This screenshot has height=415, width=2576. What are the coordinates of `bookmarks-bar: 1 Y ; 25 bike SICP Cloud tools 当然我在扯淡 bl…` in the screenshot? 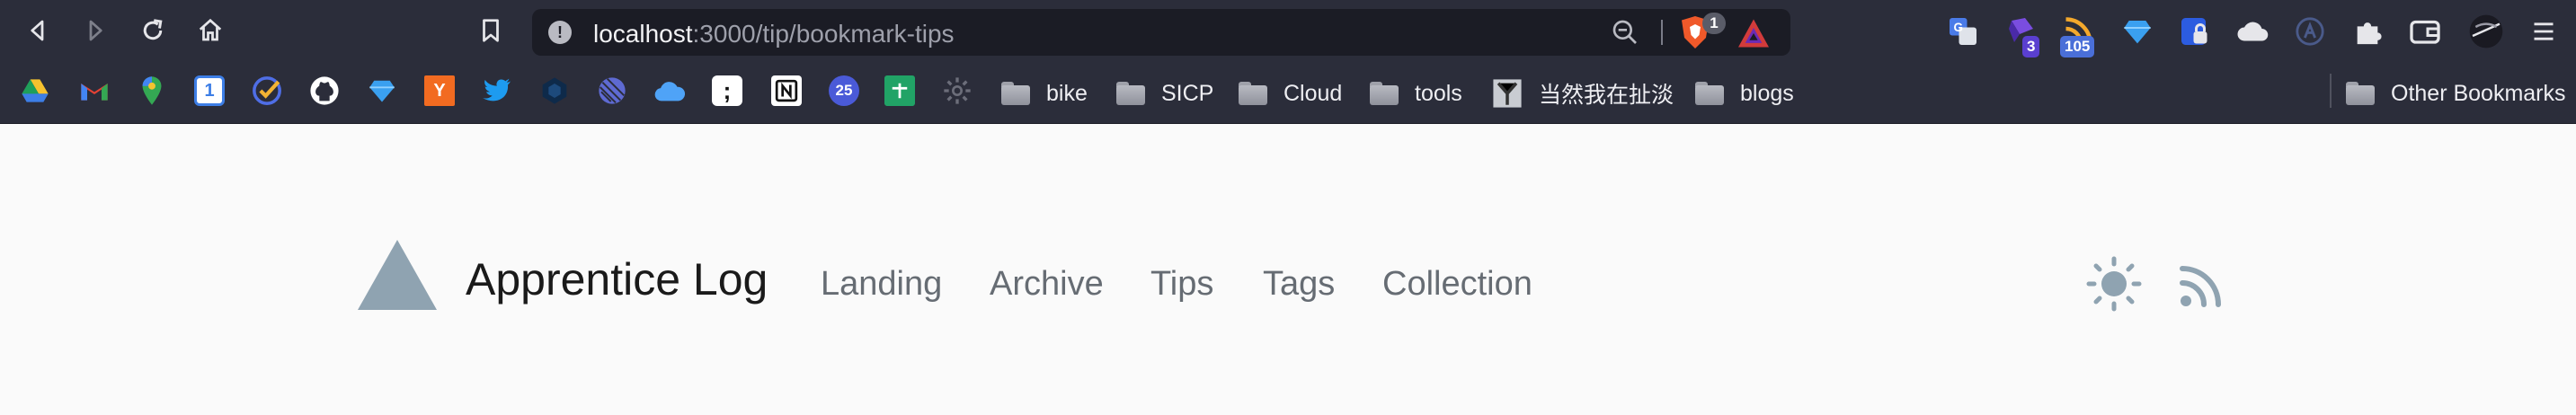 It's located at (1288, 93).